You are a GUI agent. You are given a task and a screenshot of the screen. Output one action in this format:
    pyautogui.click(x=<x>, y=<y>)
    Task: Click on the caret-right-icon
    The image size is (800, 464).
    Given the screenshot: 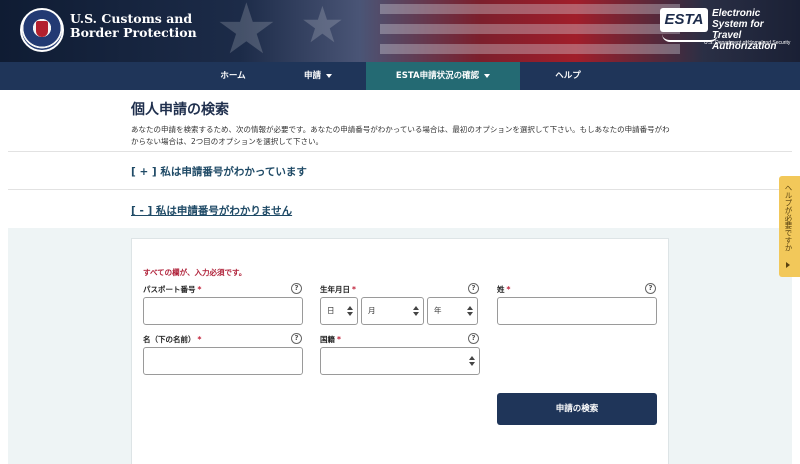 What is the action you would take?
    pyautogui.click(x=788, y=265)
    